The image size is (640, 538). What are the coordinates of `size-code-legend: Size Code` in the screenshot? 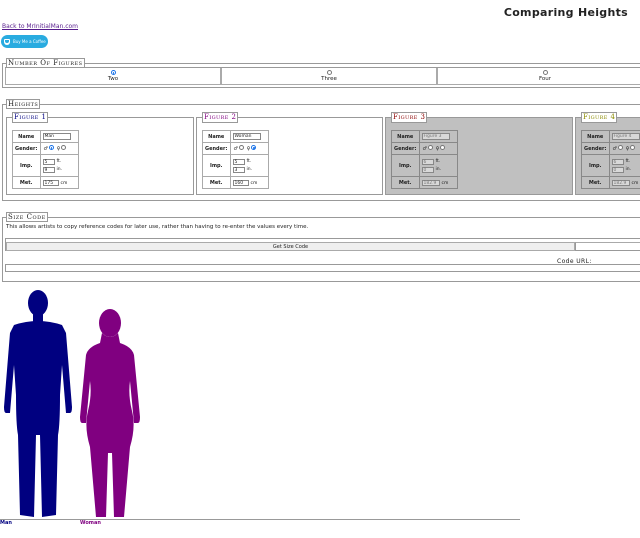 It's located at (27, 217).